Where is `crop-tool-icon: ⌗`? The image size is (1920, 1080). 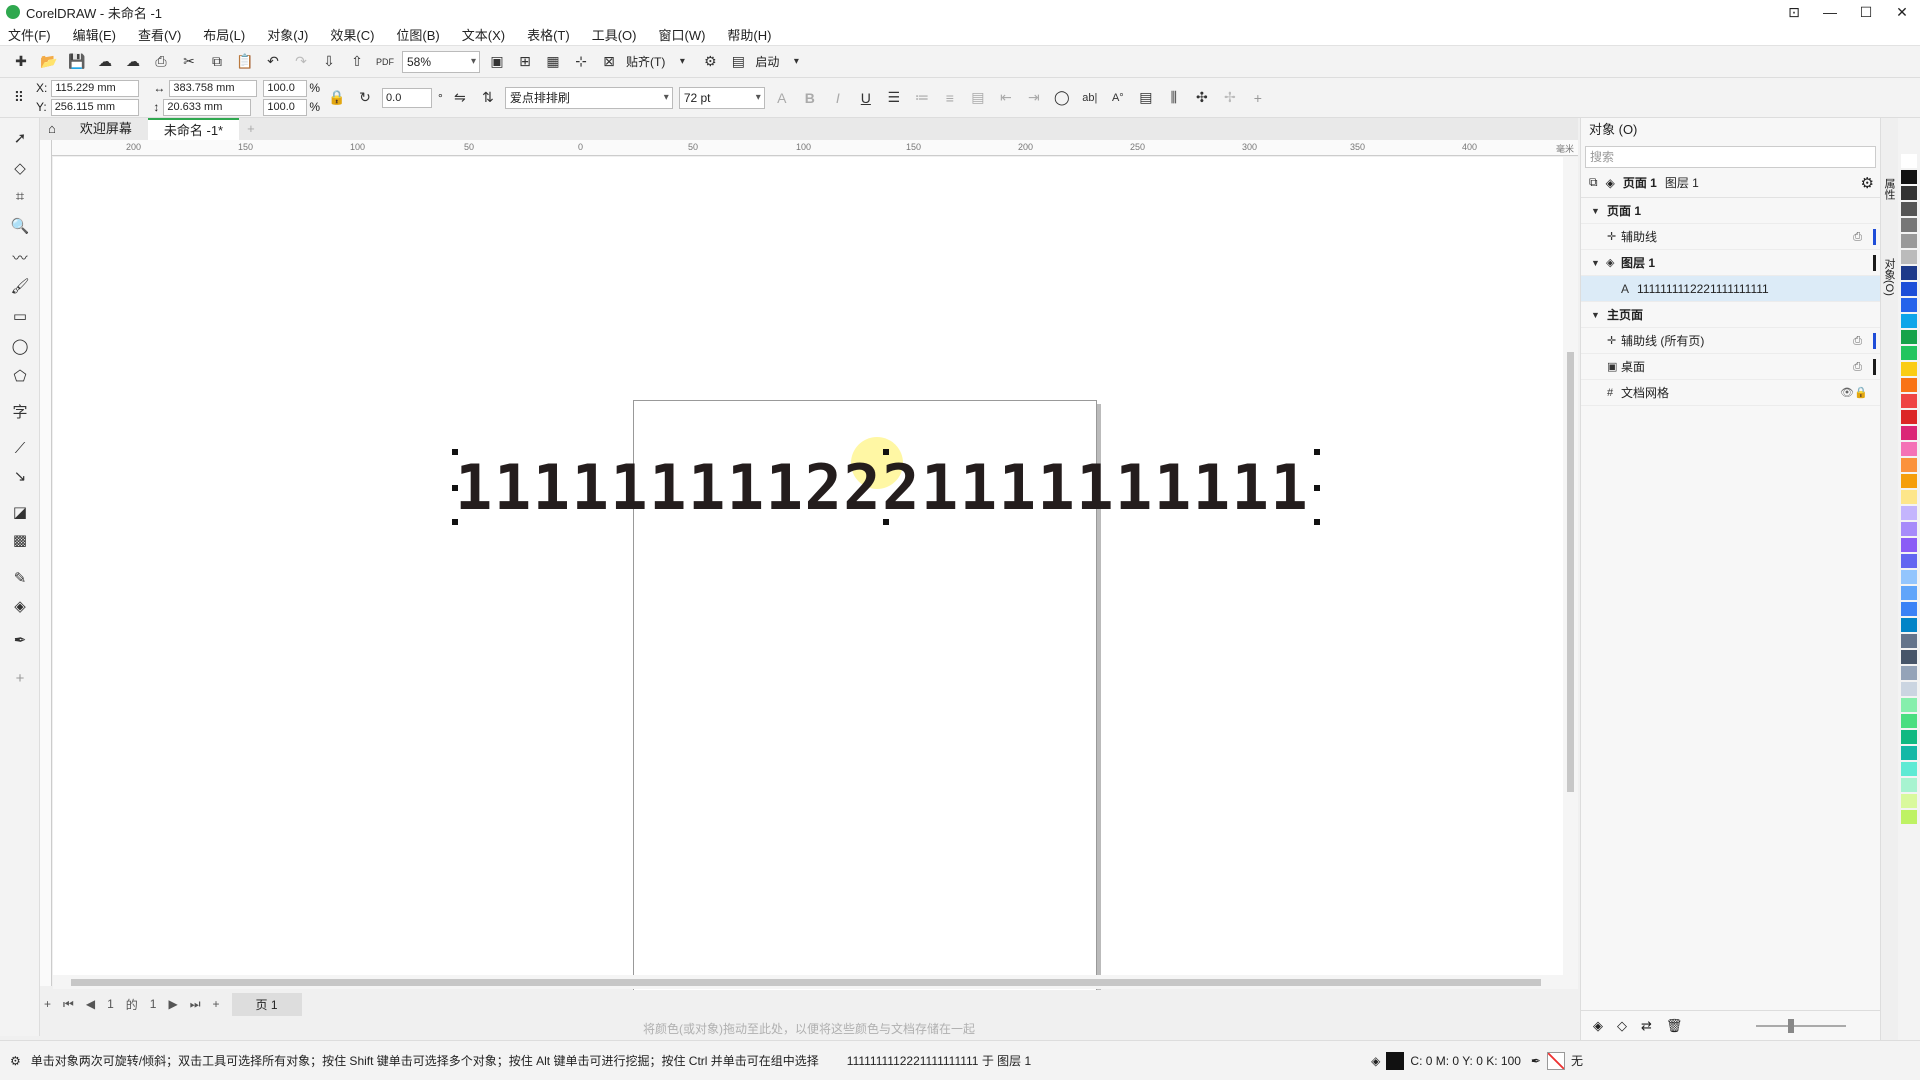 crop-tool-icon: ⌗ is located at coordinates (20, 197).